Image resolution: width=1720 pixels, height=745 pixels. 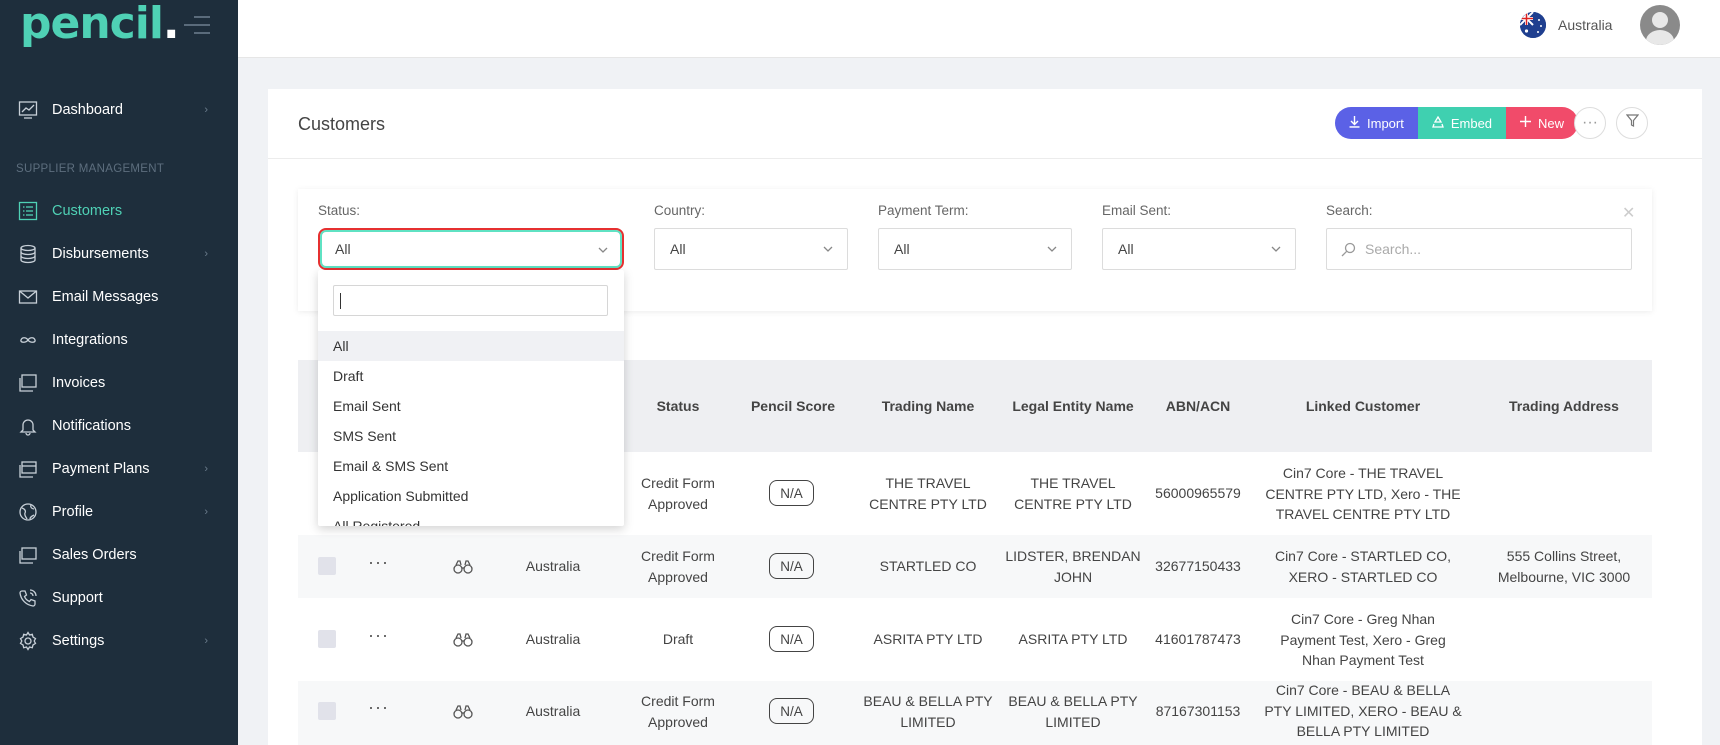 I want to click on column-header-linked-customer: Linked Customer, so click(x=1363, y=406).